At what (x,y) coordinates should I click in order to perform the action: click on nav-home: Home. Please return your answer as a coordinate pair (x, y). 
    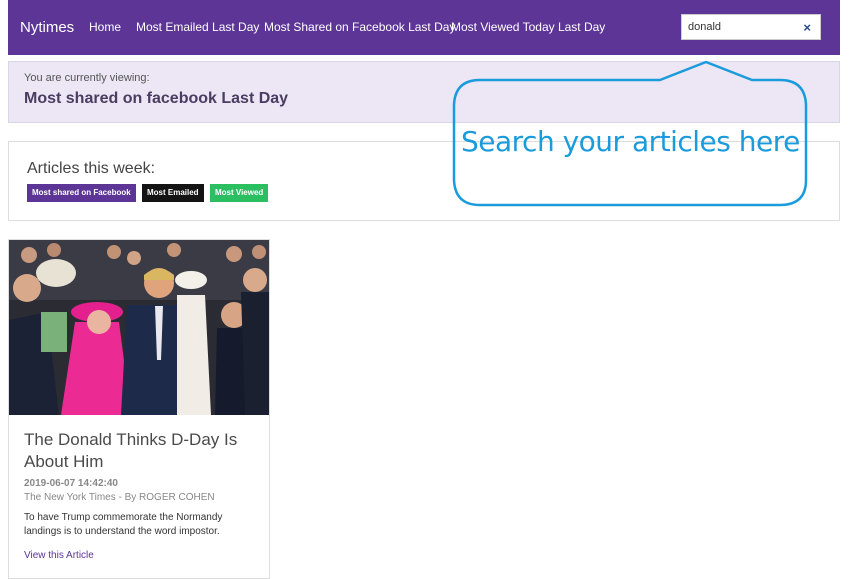
    Looking at the image, I should click on (105, 27).